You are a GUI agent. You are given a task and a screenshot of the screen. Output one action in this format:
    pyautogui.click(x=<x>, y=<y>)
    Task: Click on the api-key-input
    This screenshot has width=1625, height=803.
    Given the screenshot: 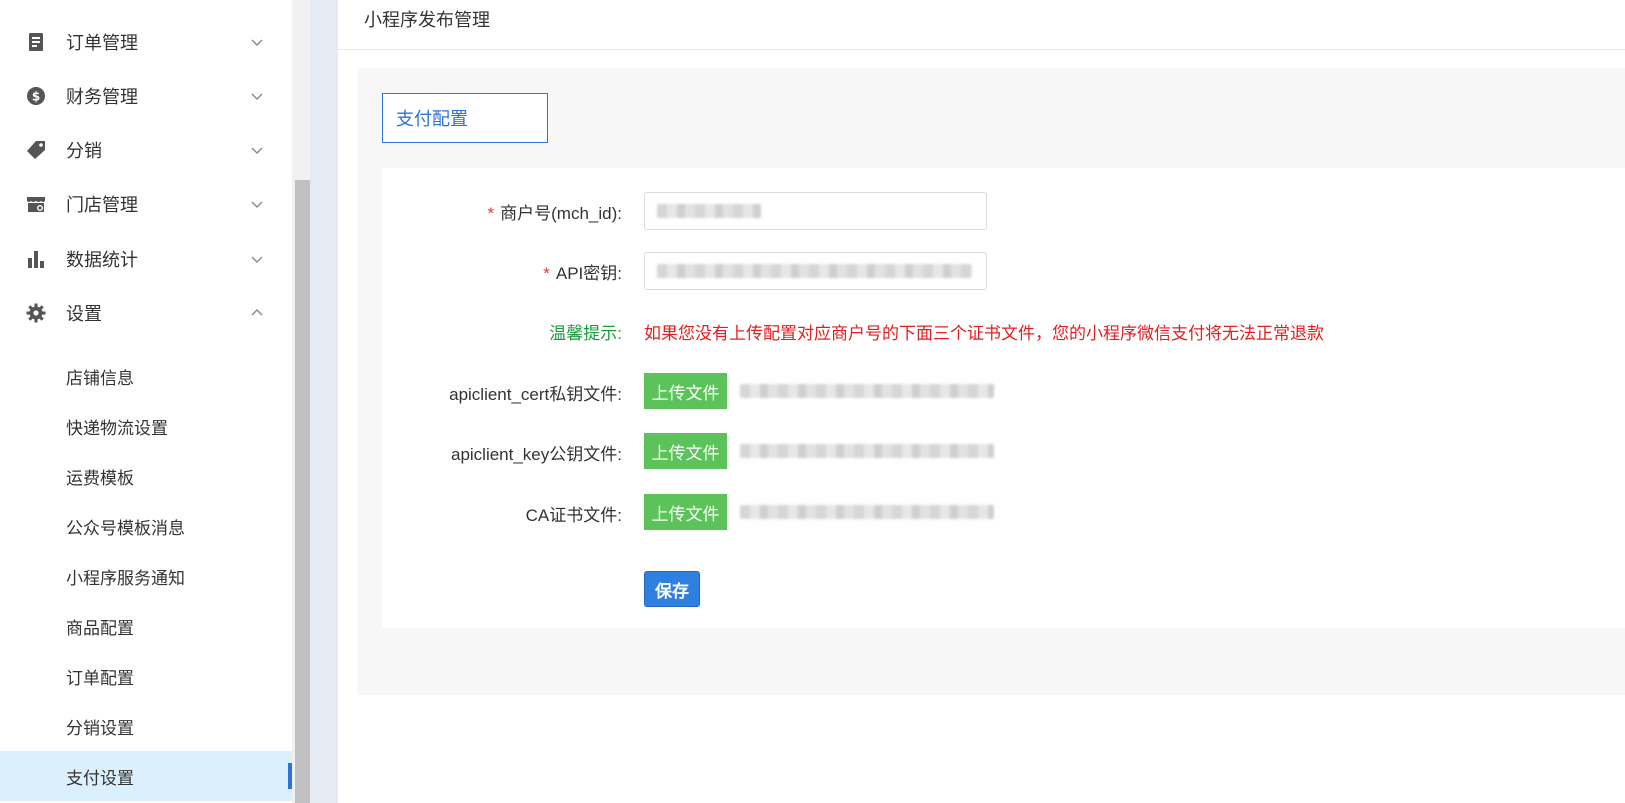 What is the action you would take?
    pyautogui.click(x=815, y=271)
    